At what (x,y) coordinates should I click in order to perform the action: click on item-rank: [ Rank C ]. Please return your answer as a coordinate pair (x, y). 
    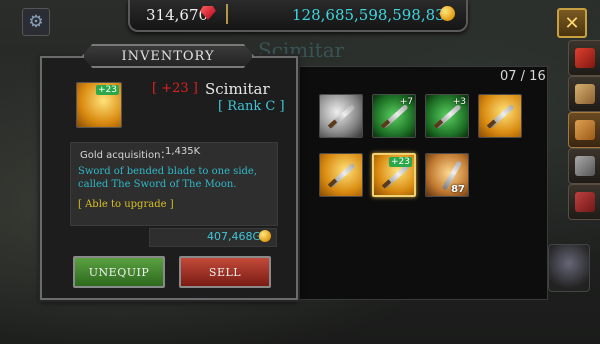
    Looking at the image, I should click on (251, 106).